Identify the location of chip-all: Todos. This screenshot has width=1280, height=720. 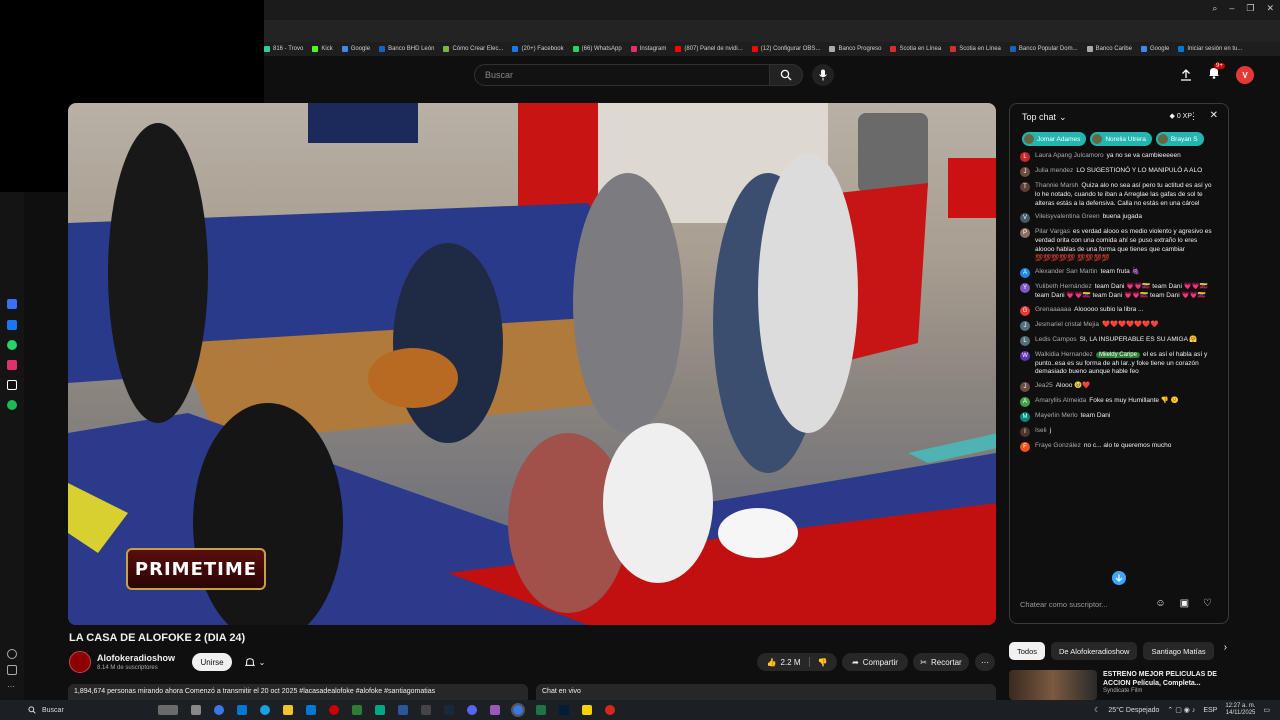
(1027, 651).